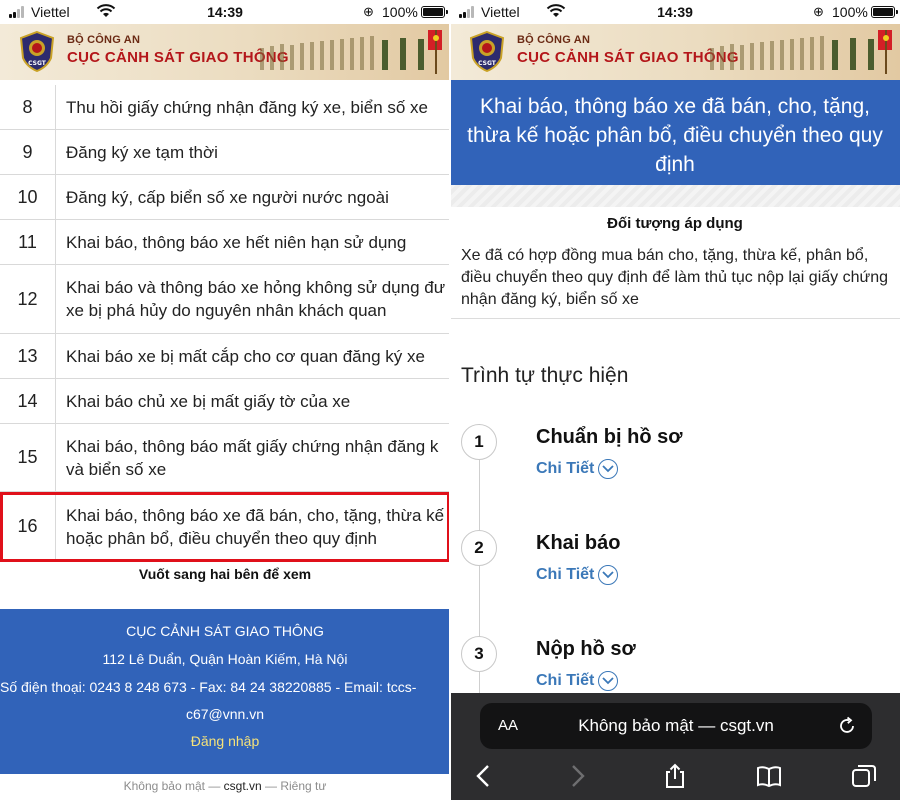 The image size is (900, 800). I want to click on safari-bottom-bar: AA Không bảo mật — csgt.vn, so click(675, 746).